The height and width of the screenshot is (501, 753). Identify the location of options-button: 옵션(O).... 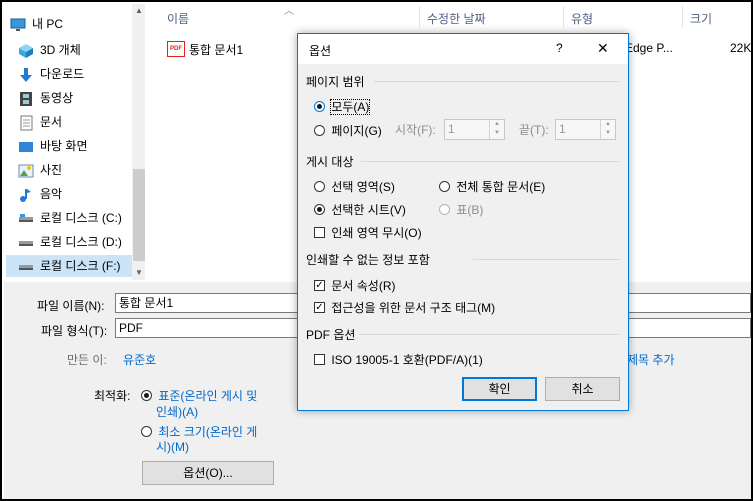
(208, 473).